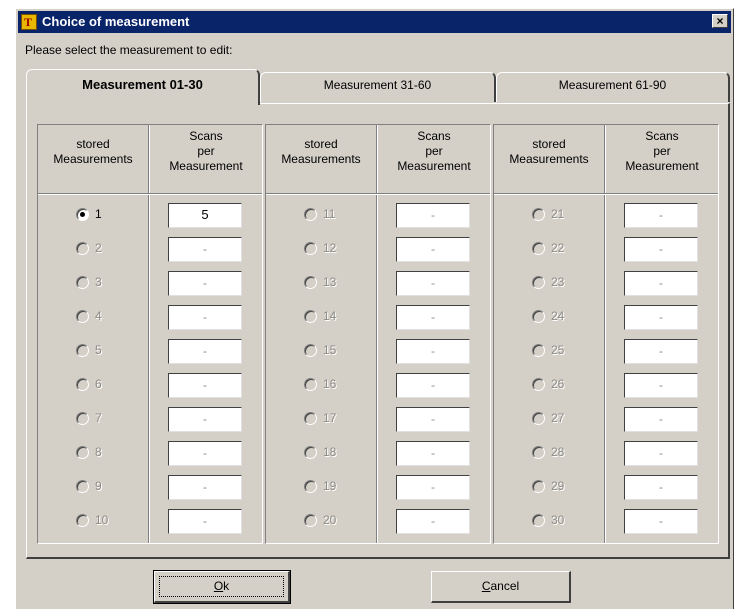  Describe the element at coordinates (329, 214) in the screenshot. I see `measurement-number-label: 11` at that location.